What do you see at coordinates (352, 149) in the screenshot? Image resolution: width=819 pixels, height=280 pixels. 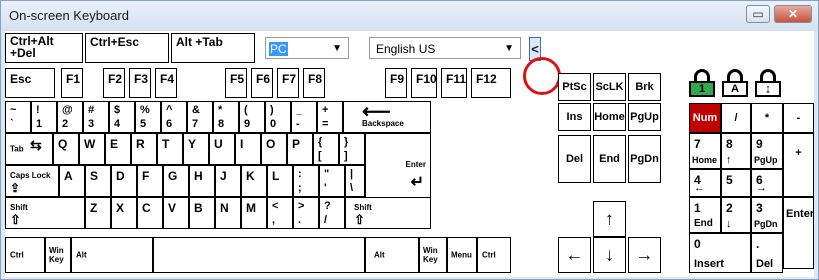 I see `key-right-bracket: }]` at bounding box center [352, 149].